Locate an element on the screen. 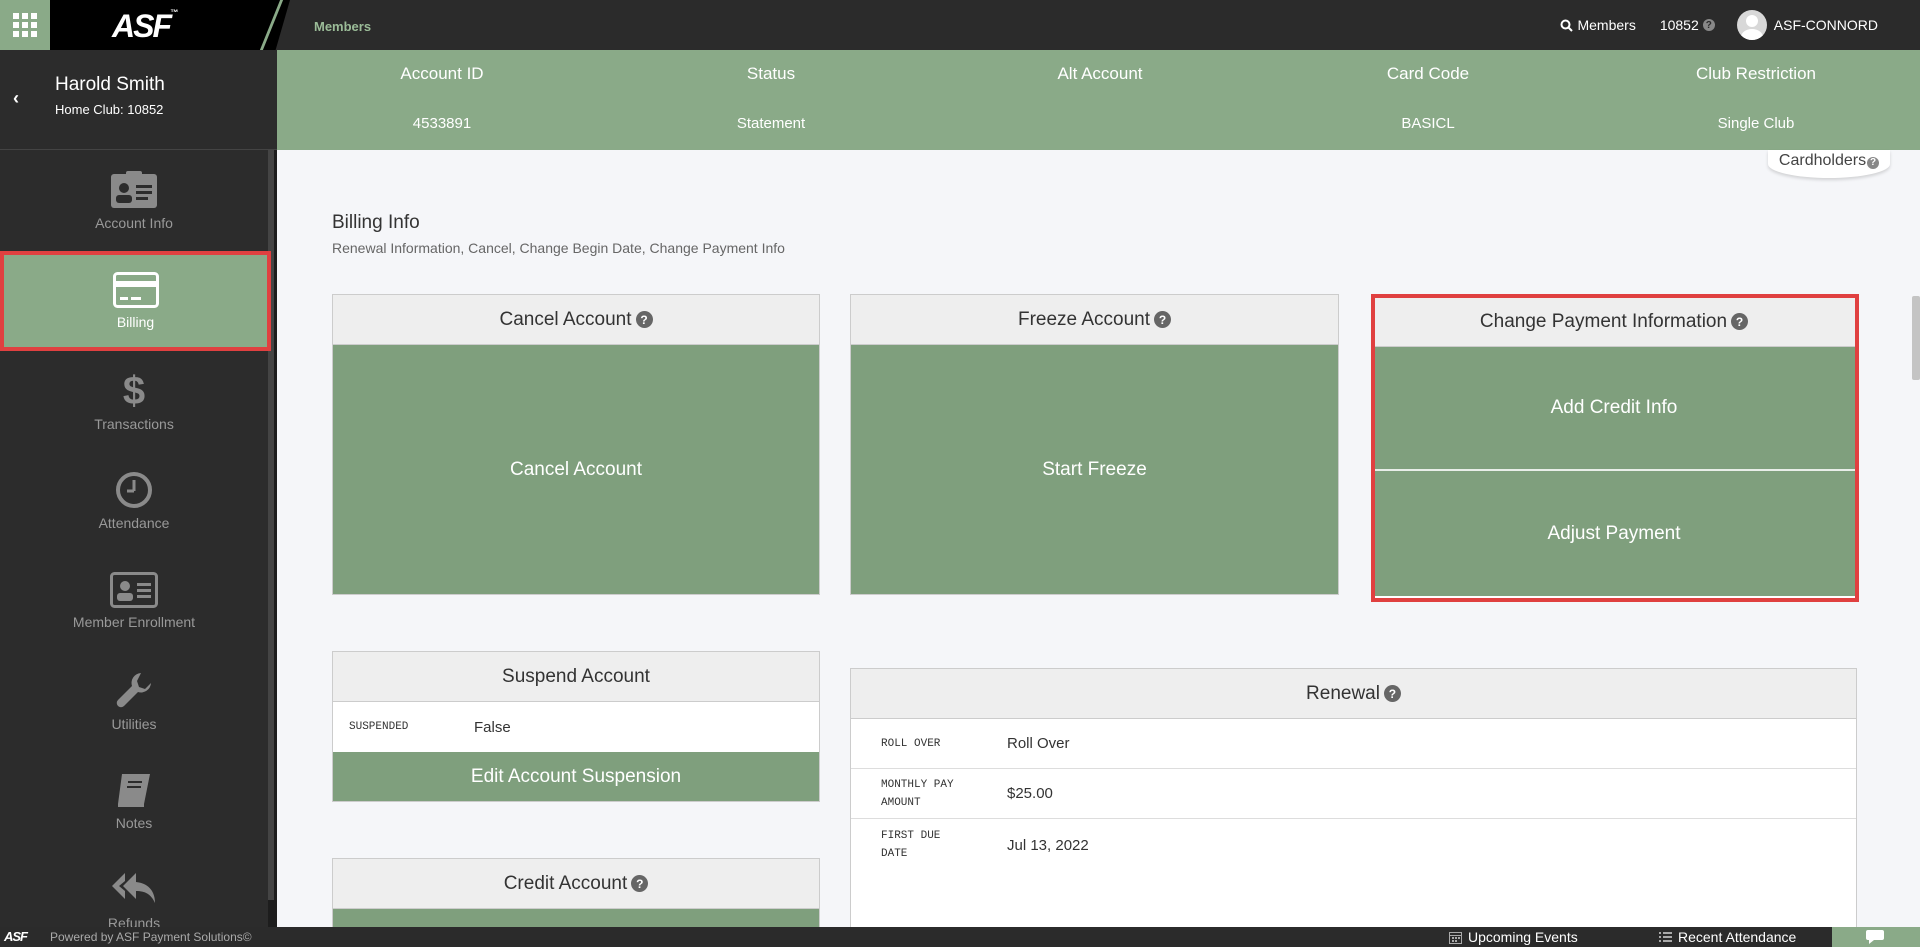 This screenshot has width=1920, height=947. member-header: ‹ Harold Smith Home Club: 10852 is located at coordinates (138, 100).